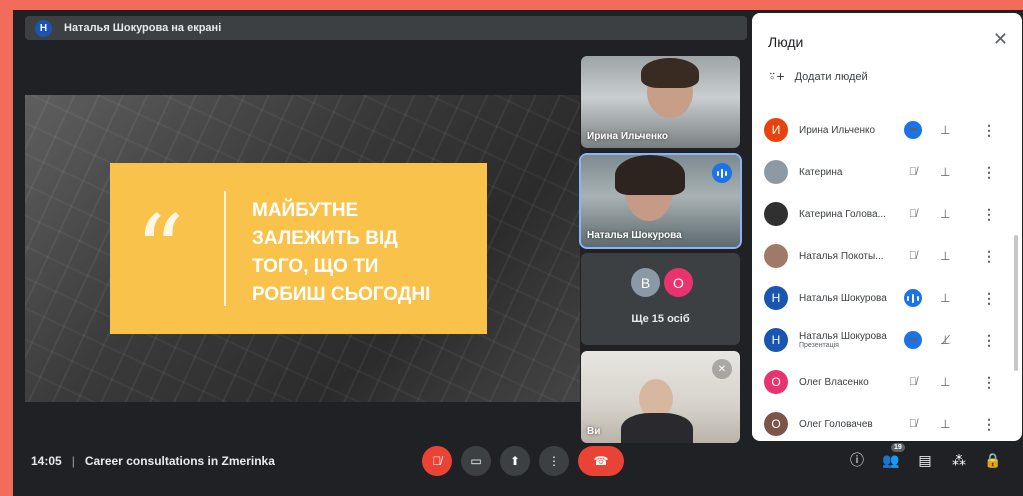 This screenshot has height=496, width=1023. Describe the element at coordinates (1016, 303) in the screenshot. I see `panel-scrollbar` at that location.